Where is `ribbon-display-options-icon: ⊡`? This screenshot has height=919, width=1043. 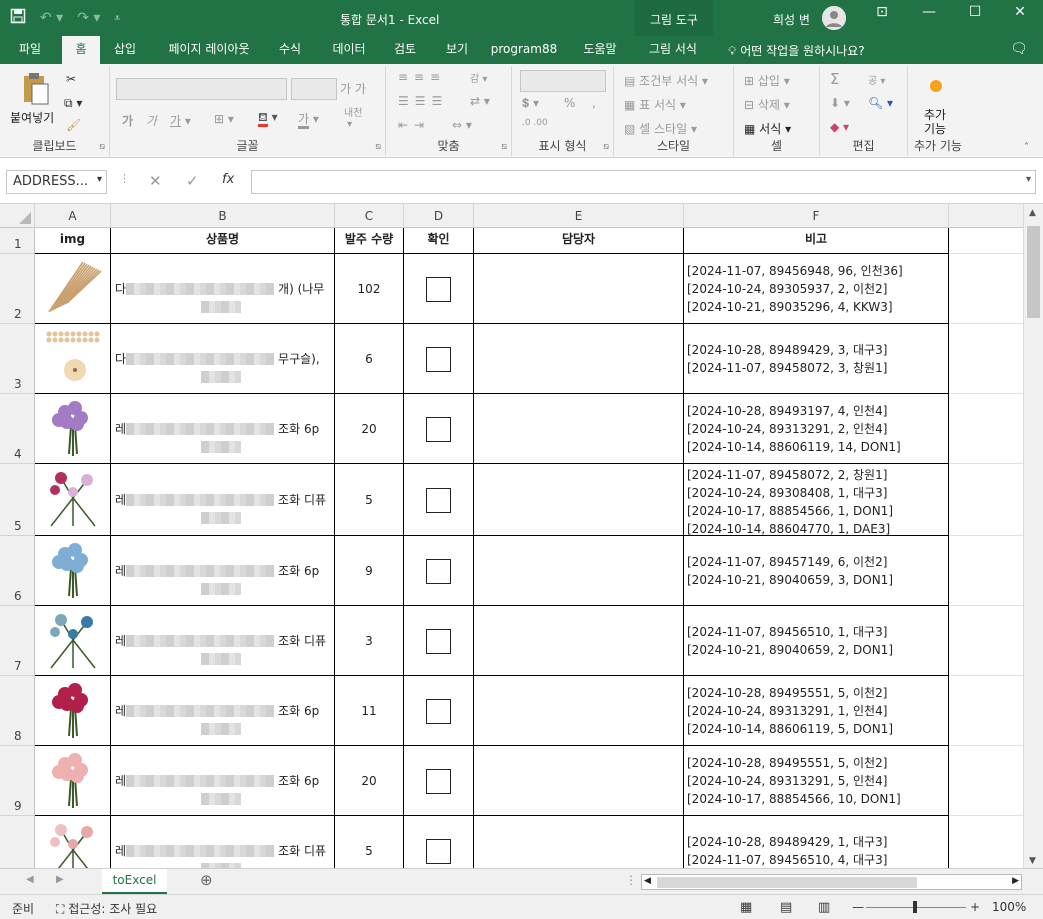 ribbon-display-options-icon: ⊡ is located at coordinates (882, 12).